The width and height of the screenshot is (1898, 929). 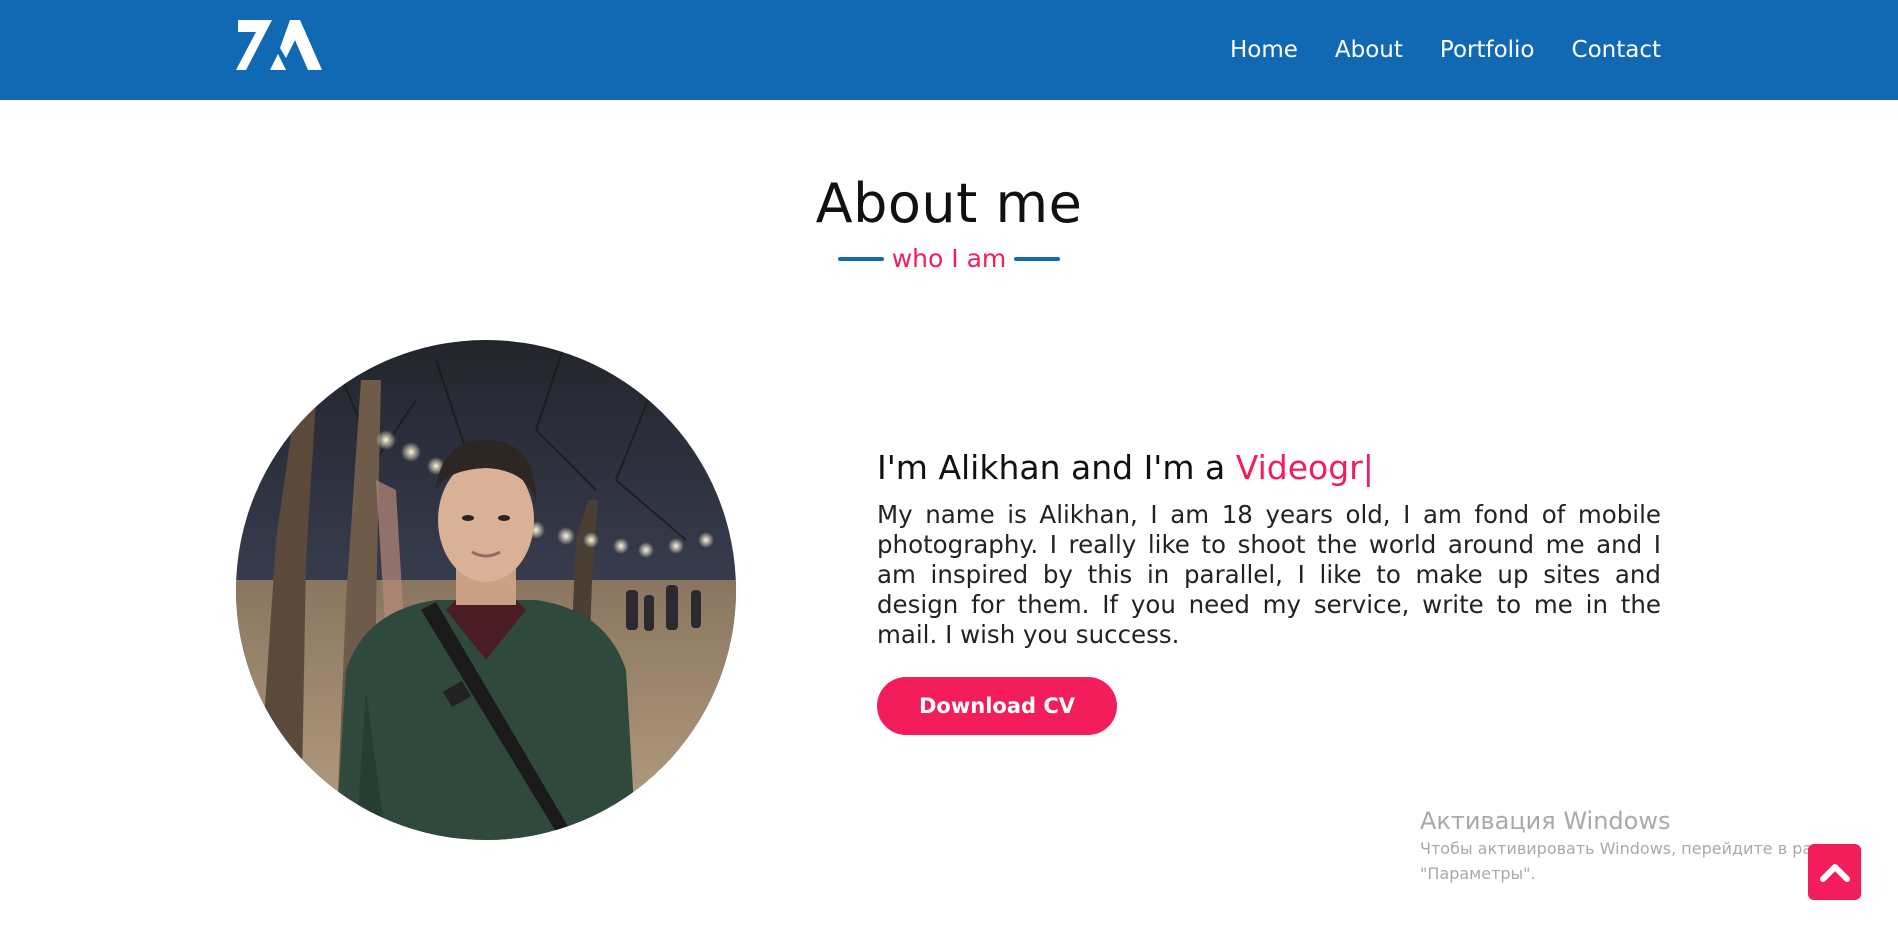 What do you see at coordinates (1616, 50) in the screenshot?
I see `nav-link-contact: Contact` at bounding box center [1616, 50].